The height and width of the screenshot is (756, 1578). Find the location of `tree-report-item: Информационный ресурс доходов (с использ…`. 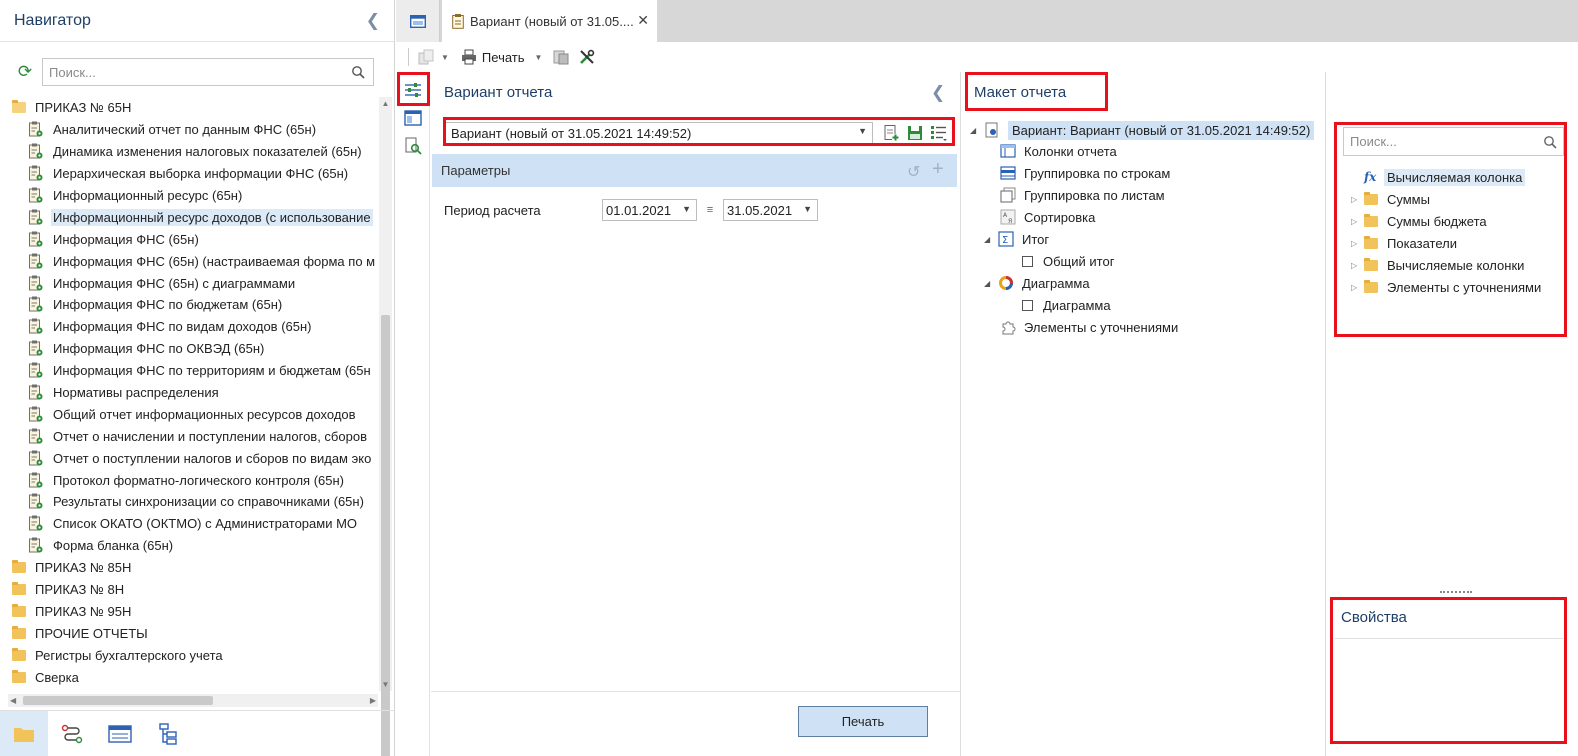

tree-report-item: Информационный ресурс доходов (с использ… is located at coordinates (189, 217).